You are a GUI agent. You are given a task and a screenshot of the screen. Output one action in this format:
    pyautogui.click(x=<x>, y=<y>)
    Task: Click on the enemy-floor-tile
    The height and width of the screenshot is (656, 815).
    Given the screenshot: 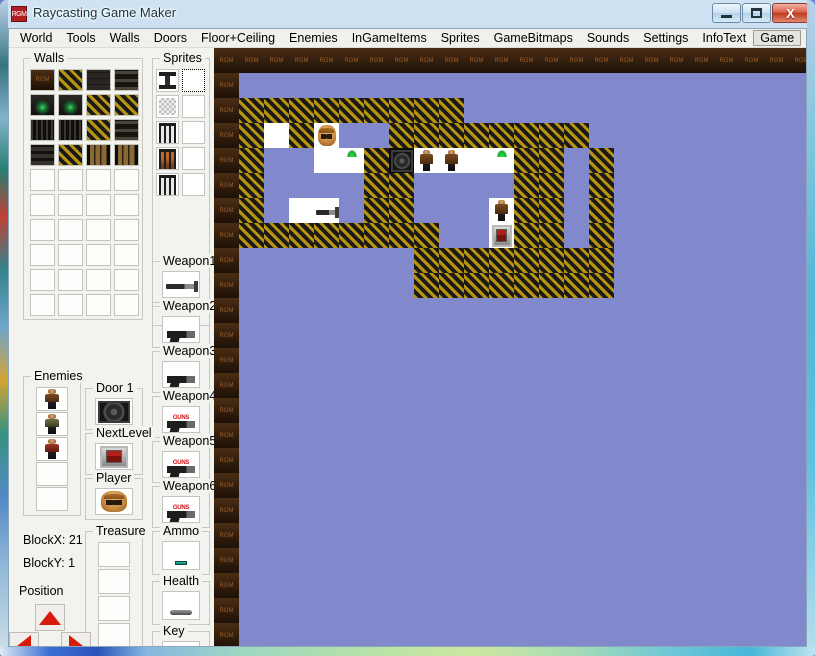 What is the action you would take?
    pyautogui.click(x=426, y=160)
    